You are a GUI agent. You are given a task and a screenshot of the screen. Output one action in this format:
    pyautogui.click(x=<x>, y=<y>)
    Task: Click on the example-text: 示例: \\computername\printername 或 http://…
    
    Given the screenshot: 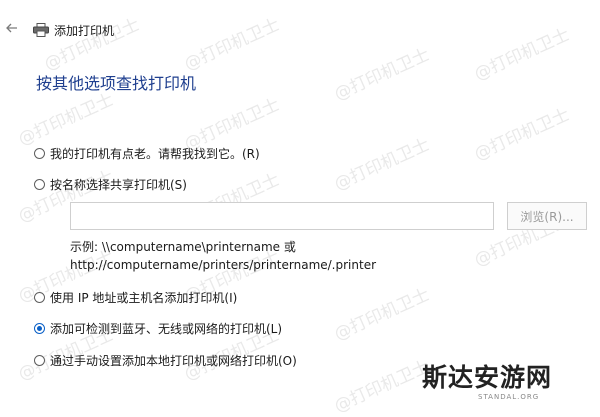 What is the action you would take?
    pyautogui.click(x=223, y=256)
    